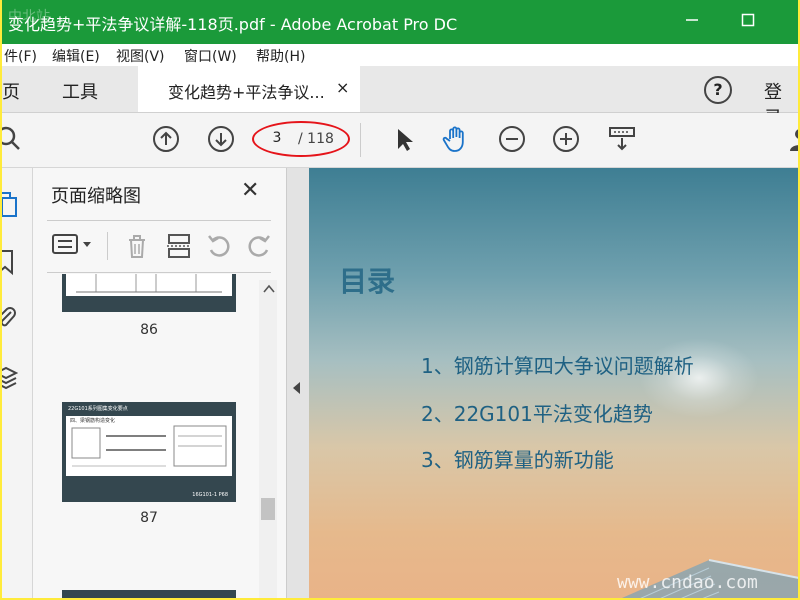  What do you see at coordinates (342, 87) in the screenshot?
I see `close-tab-button: ×` at bounding box center [342, 87].